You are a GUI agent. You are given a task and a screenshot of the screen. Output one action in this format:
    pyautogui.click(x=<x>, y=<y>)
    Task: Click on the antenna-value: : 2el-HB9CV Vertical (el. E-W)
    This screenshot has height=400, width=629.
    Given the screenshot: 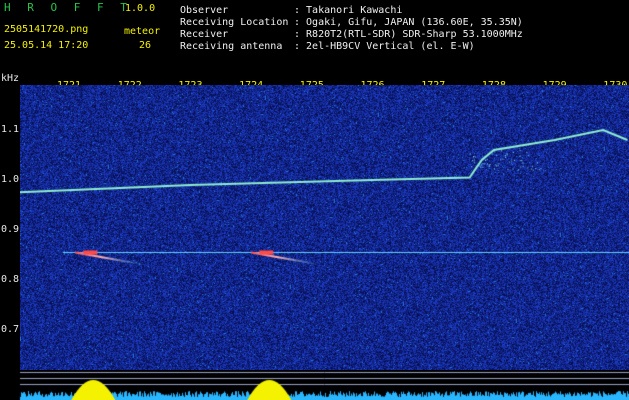 What is the action you would take?
    pyautogui.click(x=384, y=46)
    